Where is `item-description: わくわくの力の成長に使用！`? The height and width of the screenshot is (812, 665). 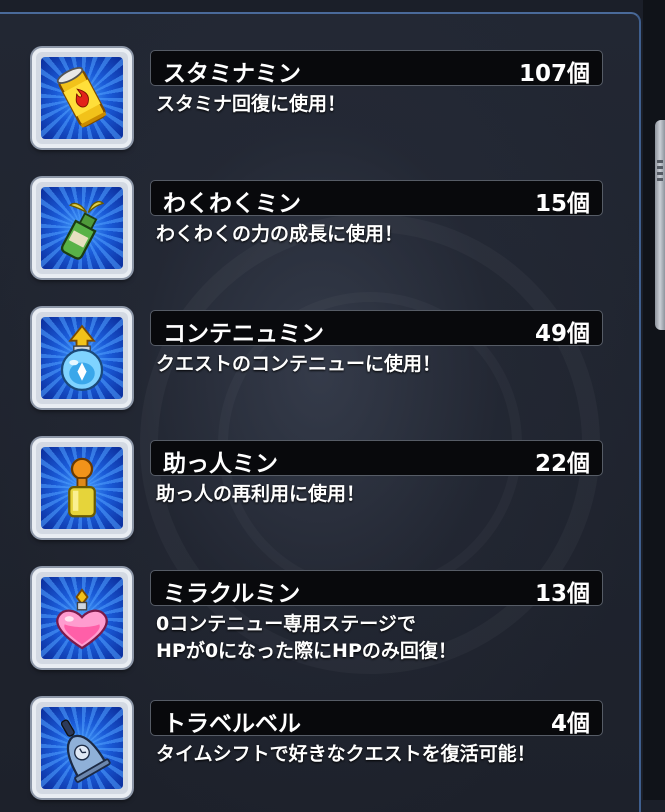 item-description: わくわくの力の成長に使用！ is located at coordinates (280, 234).